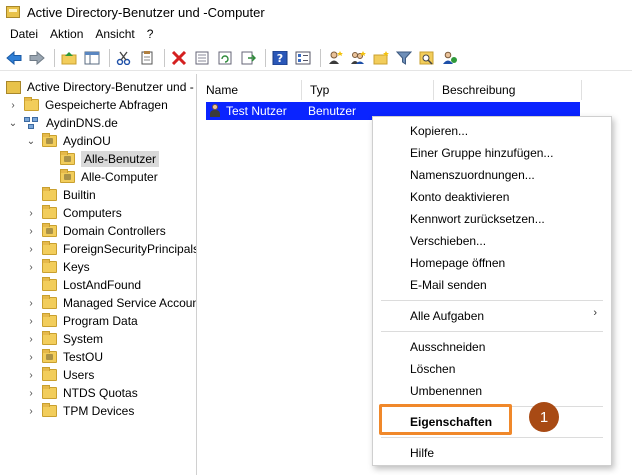 The height and width of the screenshot is (475, 632). I want to click on tree-item-tpm-devices: › TPM Devices, so click(80, 411).